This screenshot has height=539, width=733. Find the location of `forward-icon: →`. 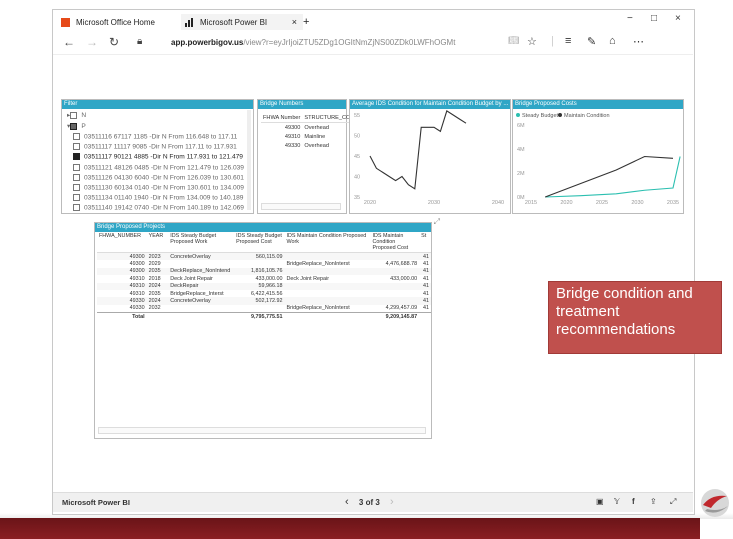

forward-icon: → is located at coordinates (92, 42).